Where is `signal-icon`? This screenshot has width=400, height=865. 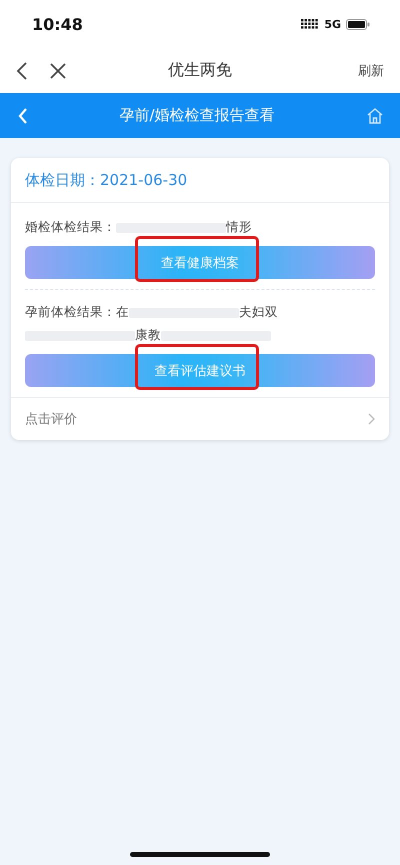 signal-icon is located at coordinates (310, 24).